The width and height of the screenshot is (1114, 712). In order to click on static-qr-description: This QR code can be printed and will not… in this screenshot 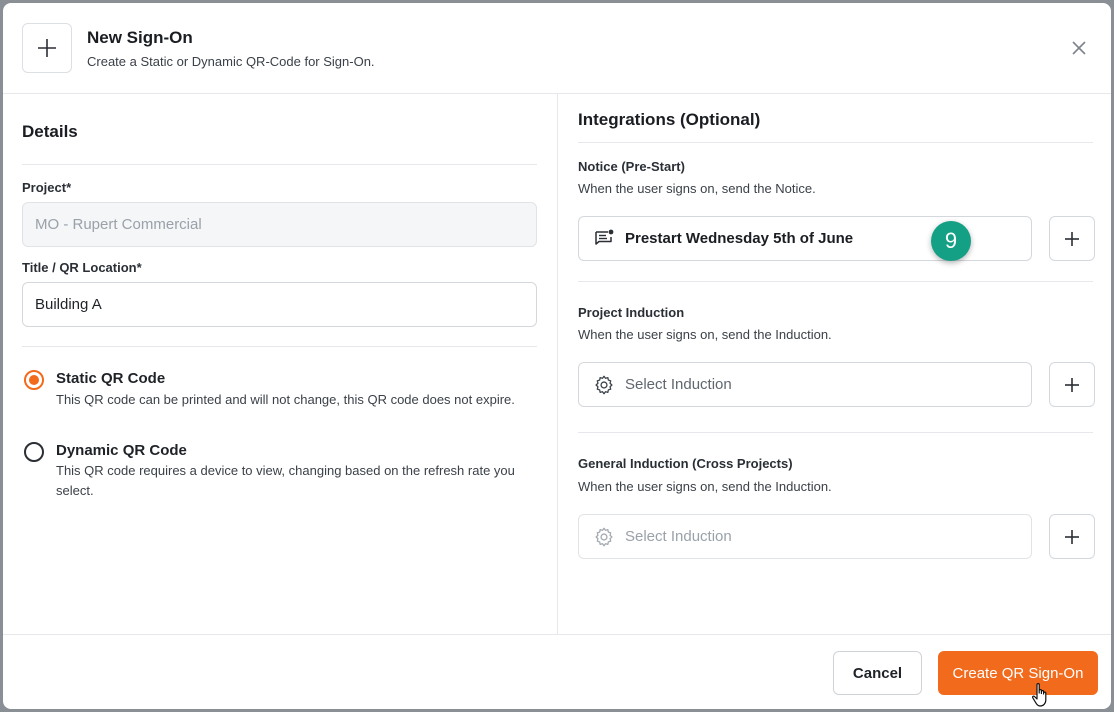, I will do `click(285, 399)`.